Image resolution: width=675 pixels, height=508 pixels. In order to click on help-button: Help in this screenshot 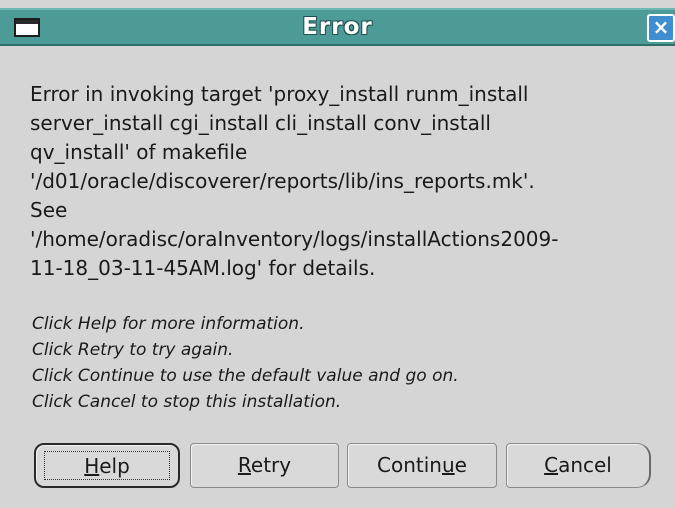, I will do `click(107, 465)`.